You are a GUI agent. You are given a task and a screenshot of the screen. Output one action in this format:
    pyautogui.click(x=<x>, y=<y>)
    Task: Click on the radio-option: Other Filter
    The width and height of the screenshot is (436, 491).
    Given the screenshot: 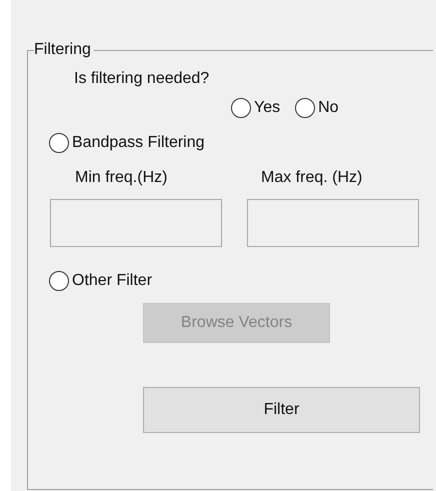 What is the action you would take?
    pyautogui.click(x=241, y=281)
    